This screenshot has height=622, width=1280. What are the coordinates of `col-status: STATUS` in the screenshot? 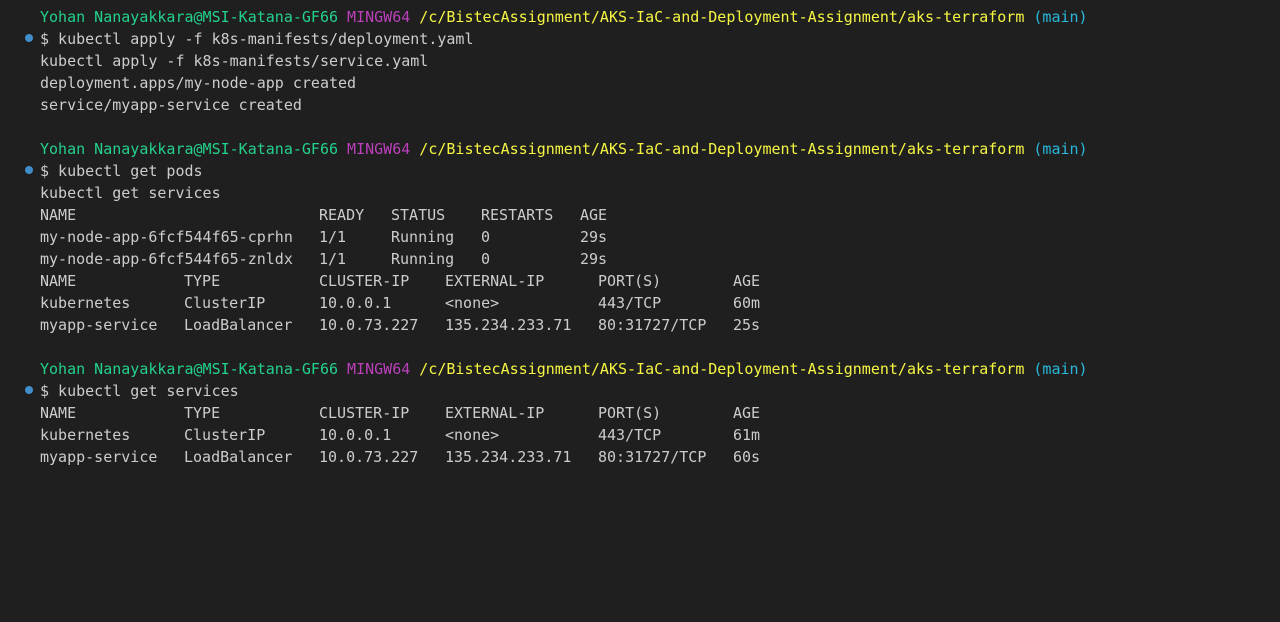 It's located at (418, 215).